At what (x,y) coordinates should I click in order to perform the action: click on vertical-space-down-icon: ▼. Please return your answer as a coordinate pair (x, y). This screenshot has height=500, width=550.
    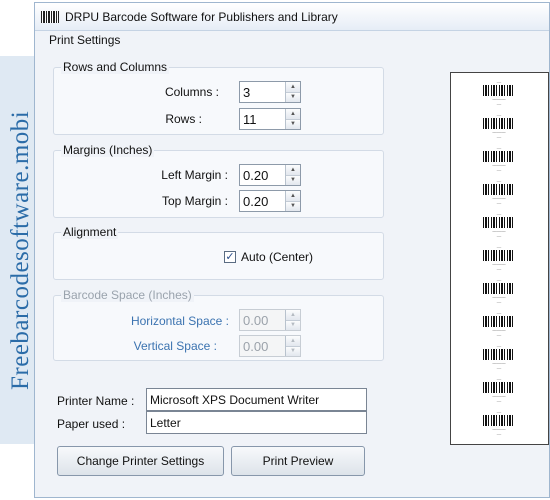
    Looking at the image, I should click on (293, 350).